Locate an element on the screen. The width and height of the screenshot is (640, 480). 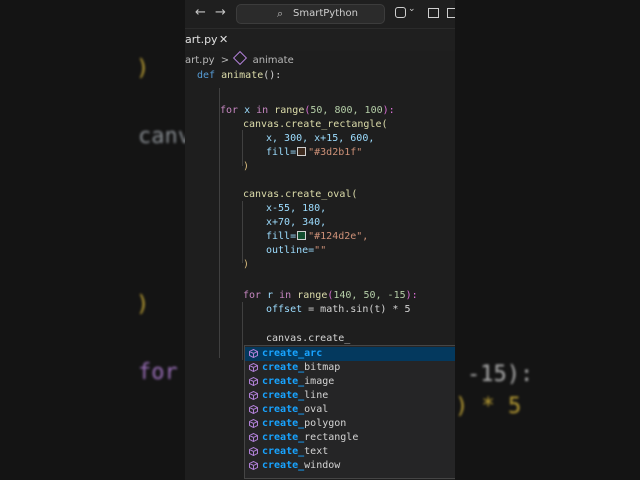
breadcrumb-file: art.py is located at coordinates (200, 60).